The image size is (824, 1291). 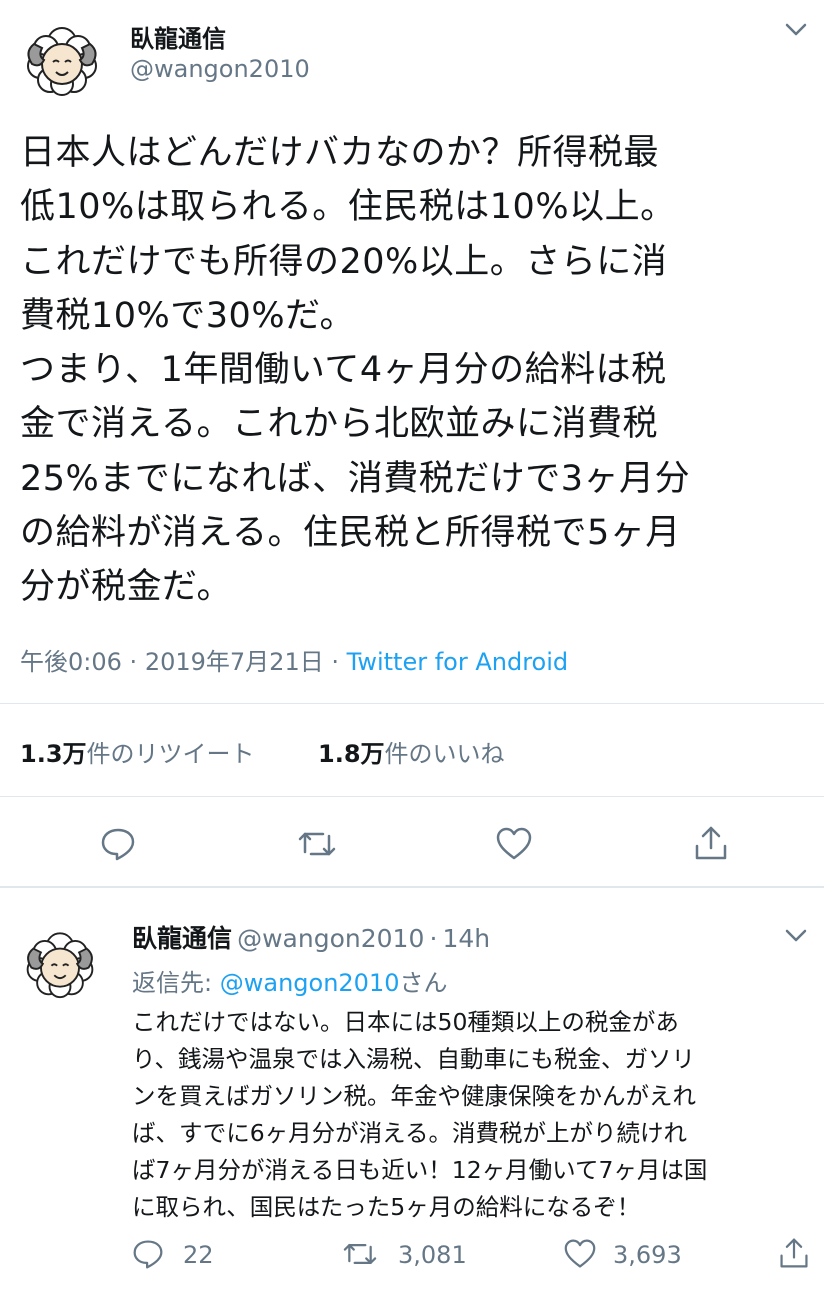 What do you see at coordinates (220, 69) in the screenshot?
I see `author-handle: @wangon2010` at bounding box center [220, 69].